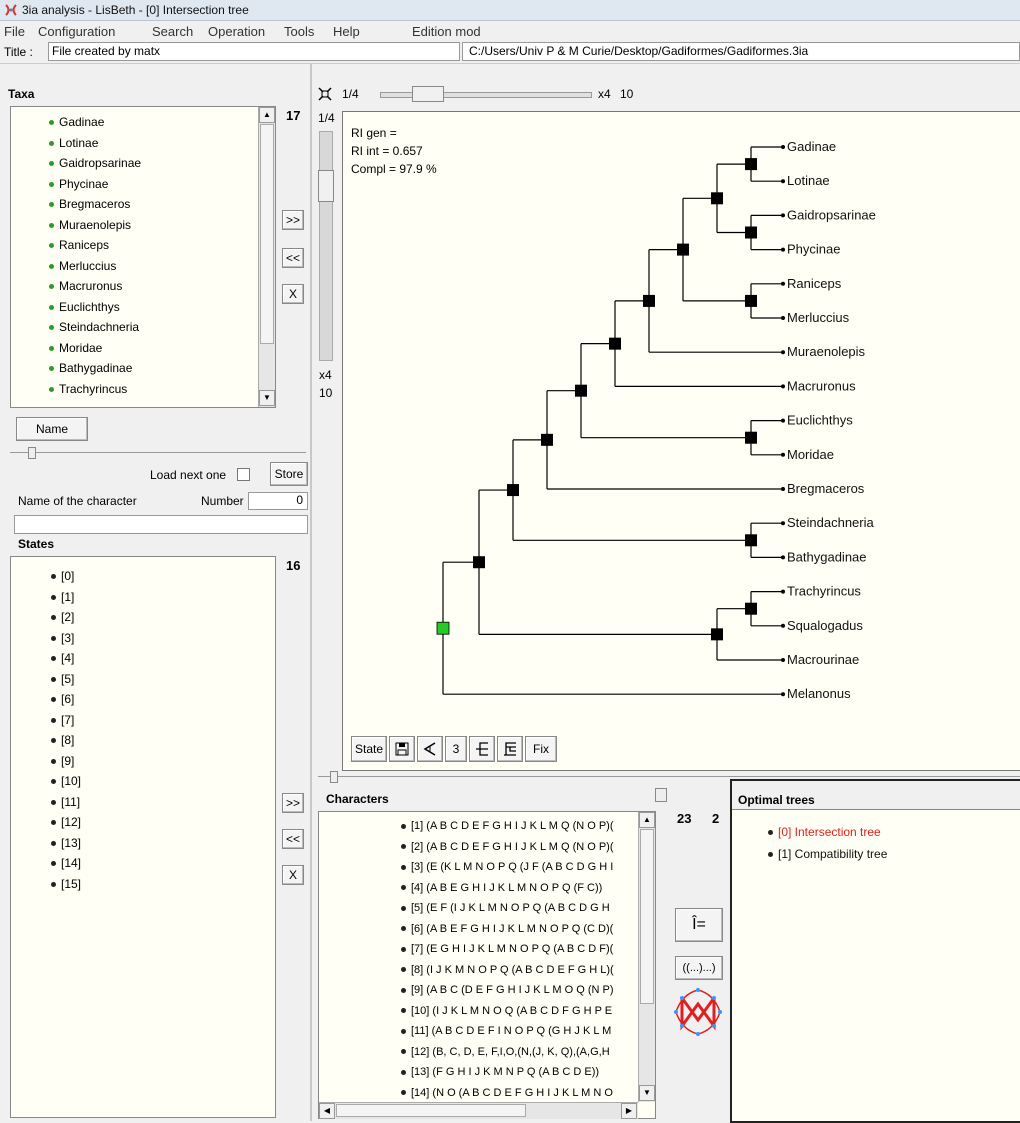 The height and width of the screenshot is (1123, 1020). I want to click on character-list-item: [11] (A B C D E F I N O P Q (G H J K L M, so click(506, 1031).